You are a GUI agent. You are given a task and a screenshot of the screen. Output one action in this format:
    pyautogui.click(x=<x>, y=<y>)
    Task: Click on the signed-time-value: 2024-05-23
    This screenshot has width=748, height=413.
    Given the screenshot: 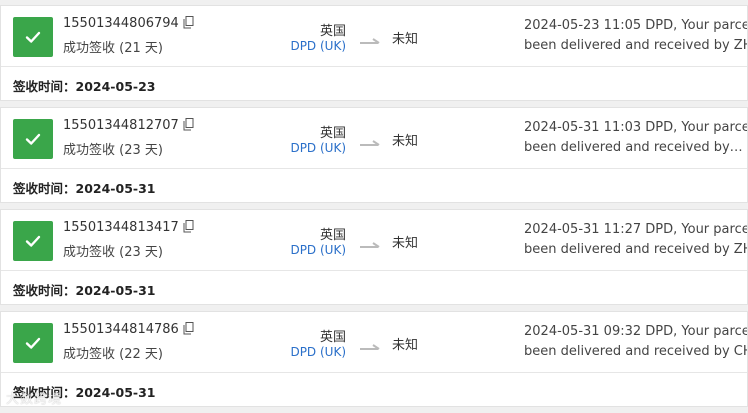 What is the action you would take?
    pyautogui.click(x=115, y=86)
    